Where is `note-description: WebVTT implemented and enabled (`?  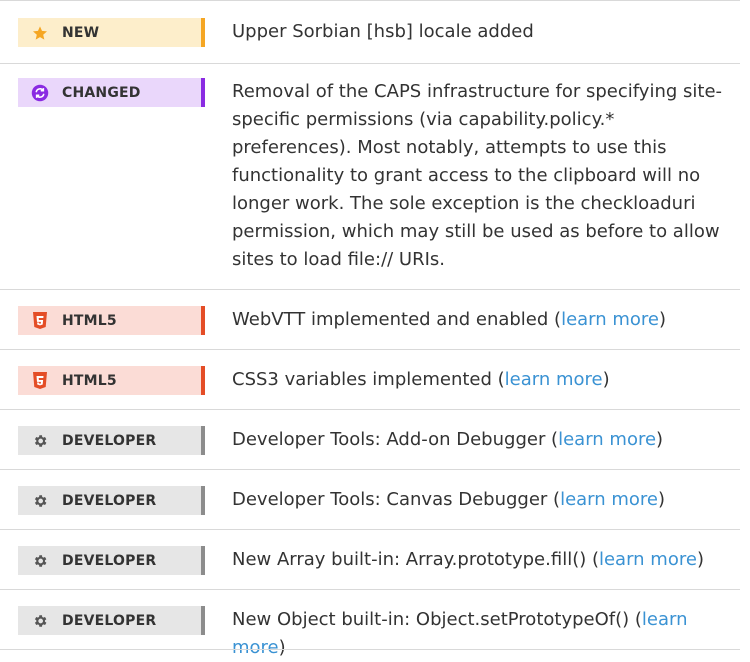 note-description: WebVTT implemented and enabled ( is located at coordinates (397, 319).